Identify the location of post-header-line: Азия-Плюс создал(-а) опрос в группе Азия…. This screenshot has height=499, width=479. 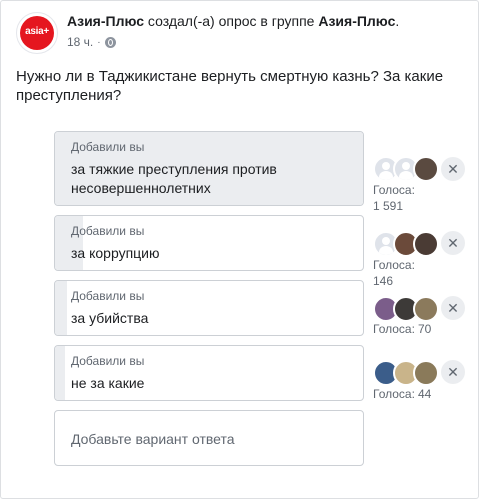
(233, 21).